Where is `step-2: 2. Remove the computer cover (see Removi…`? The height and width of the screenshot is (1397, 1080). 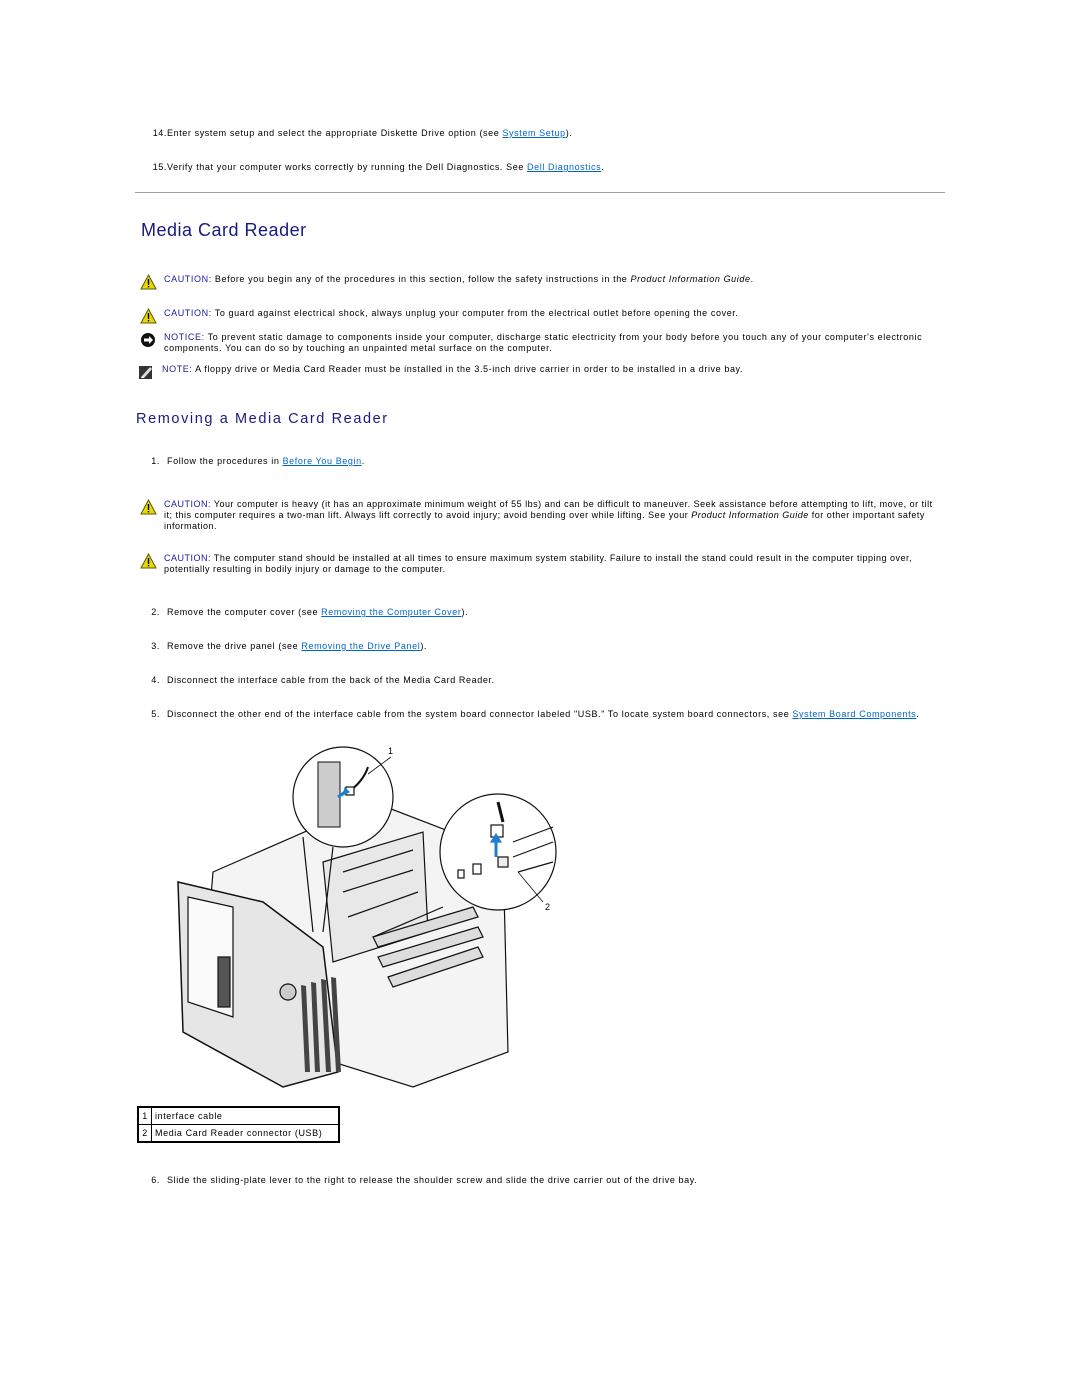 step-2: 2. Remove the computer cover (see Removi… is located at coordinates (310, 612).